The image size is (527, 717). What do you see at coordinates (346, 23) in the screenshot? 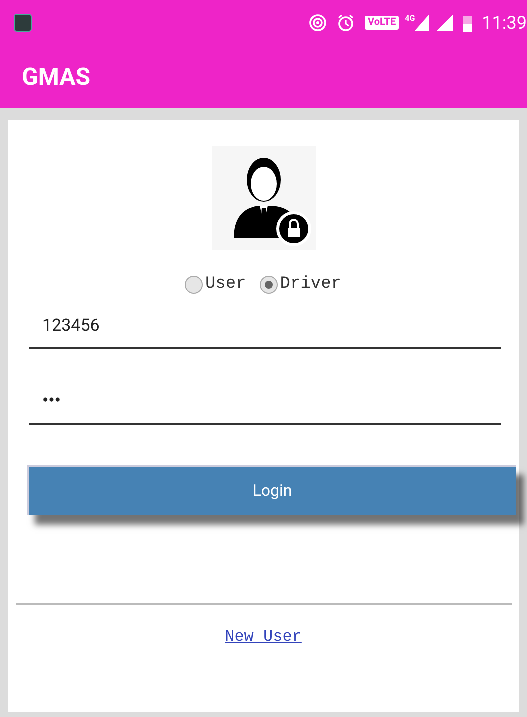
I see `alarm-icon` at bounding box center [346, 23].